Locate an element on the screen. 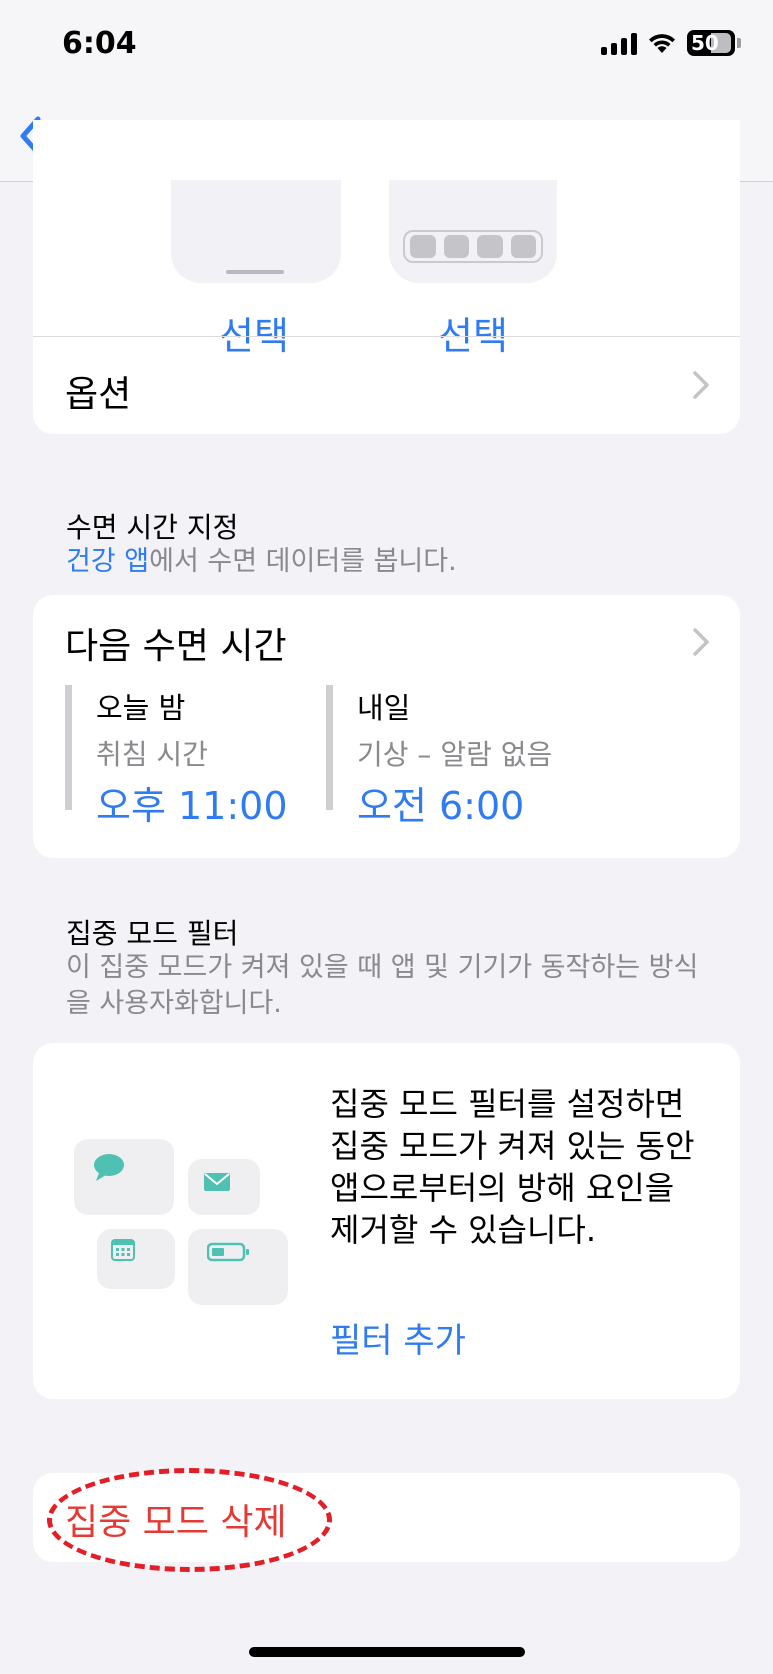 The height and width of the screenshot is (1674, 773). bedtime-column: 오늘 밤 취침 시간 오후 11:00 is located at coordinates (176, 756).